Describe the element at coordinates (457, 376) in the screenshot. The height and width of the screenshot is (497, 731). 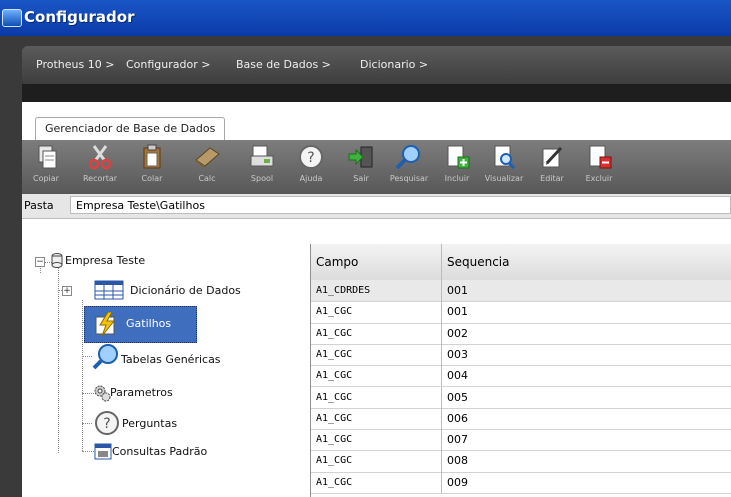
I see `cell-sequencia: 004` at that location.